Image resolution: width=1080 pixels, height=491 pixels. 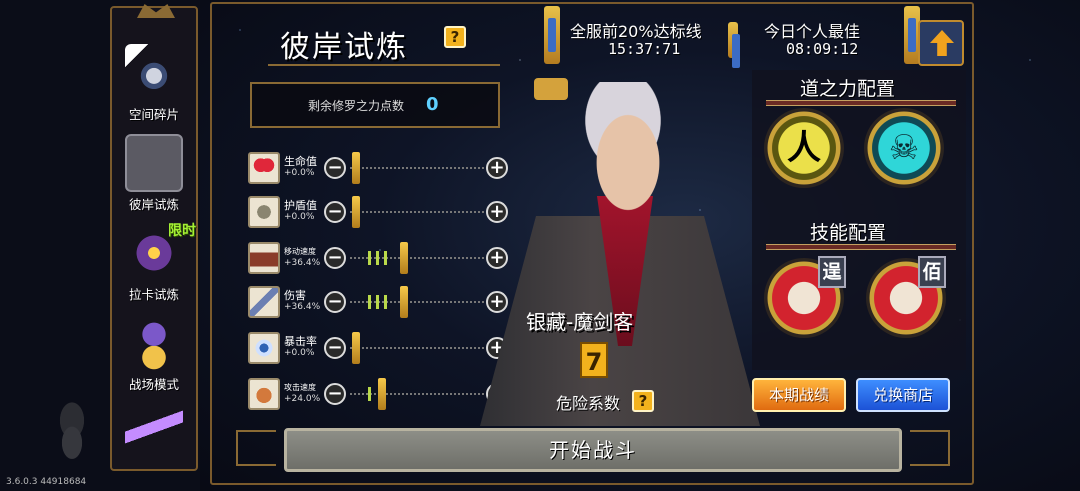 What do you see at coordinates (153, 294) in the screenshot?
I see `nav-label: 拉卡试炼` at bounding box center [153, 294].